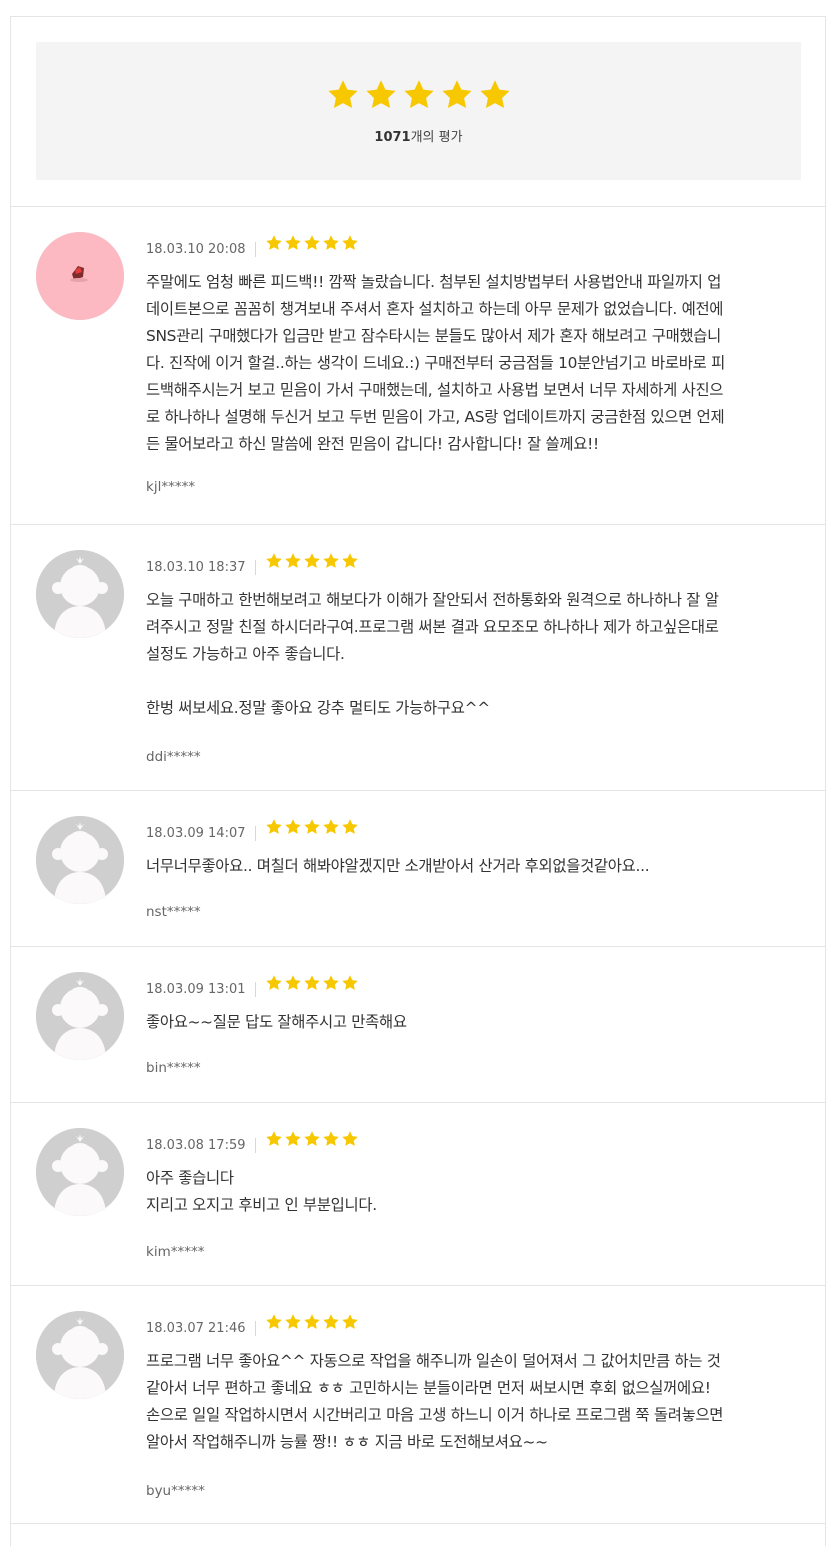 The height and width of the screenshot is (1546, 837). What do you see at coordinates (173, 912) in the screenshot?
I see `review-author: nst*****` at bounding box center [173, 912].